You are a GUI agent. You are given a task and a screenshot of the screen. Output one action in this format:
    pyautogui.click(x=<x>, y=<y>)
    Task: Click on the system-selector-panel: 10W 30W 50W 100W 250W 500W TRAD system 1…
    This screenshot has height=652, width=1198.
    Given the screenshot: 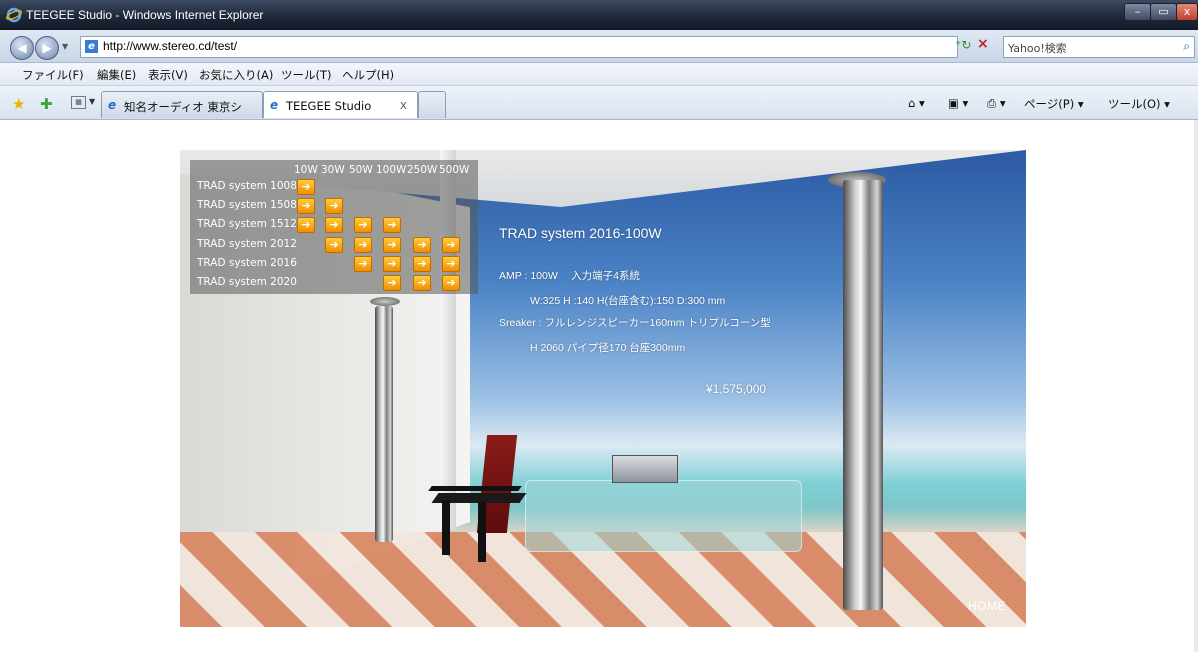 What is the action you would take?
    pyautogui.click(x=334, y=227)
    